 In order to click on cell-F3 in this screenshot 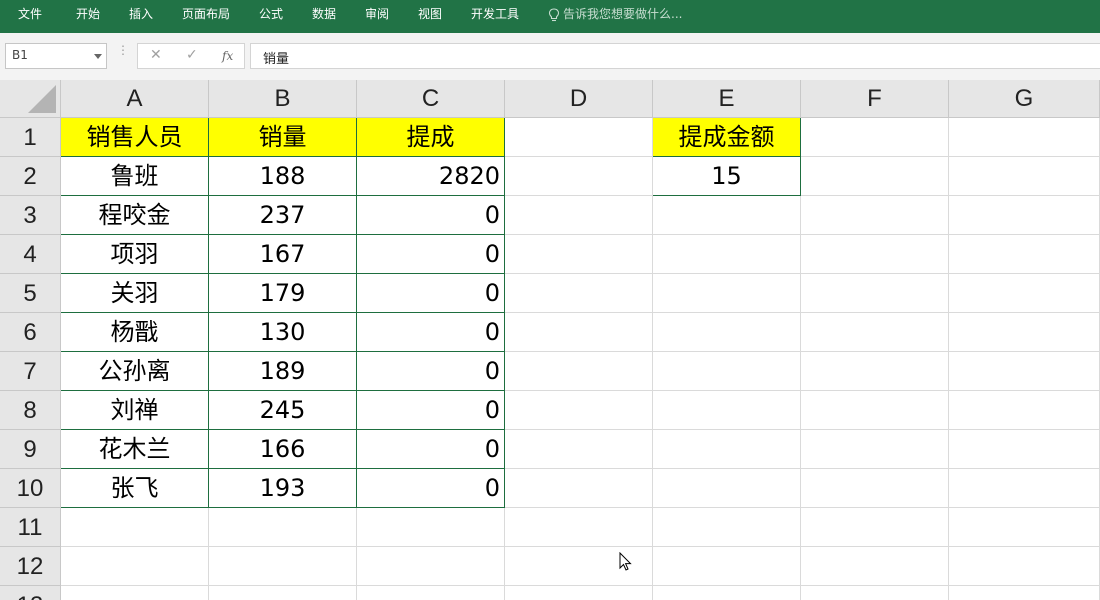, I will do `click(875, 215)`.